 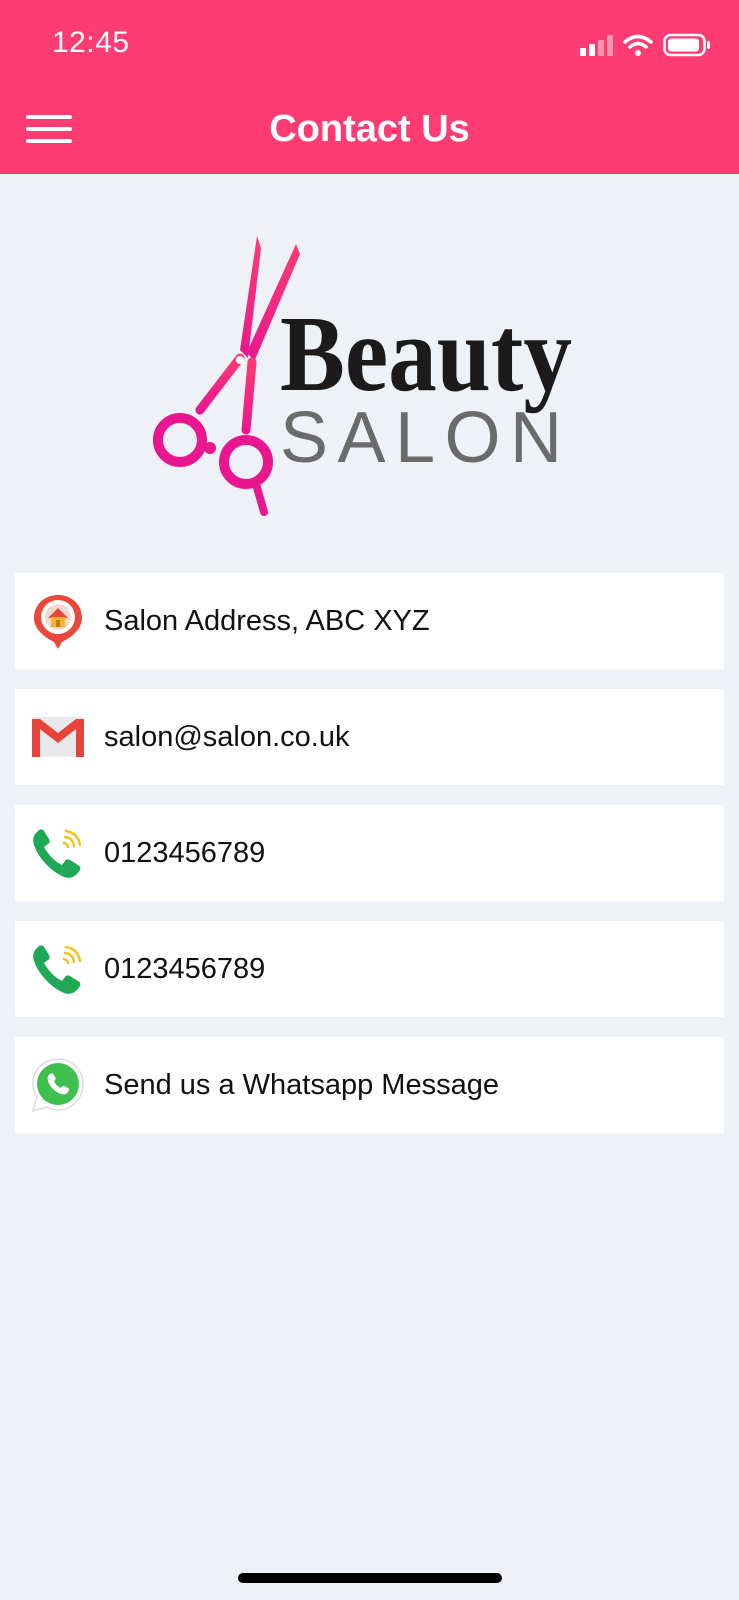 I want to click on logo-word-beauty: Beauty, so click(x=426, y=354).